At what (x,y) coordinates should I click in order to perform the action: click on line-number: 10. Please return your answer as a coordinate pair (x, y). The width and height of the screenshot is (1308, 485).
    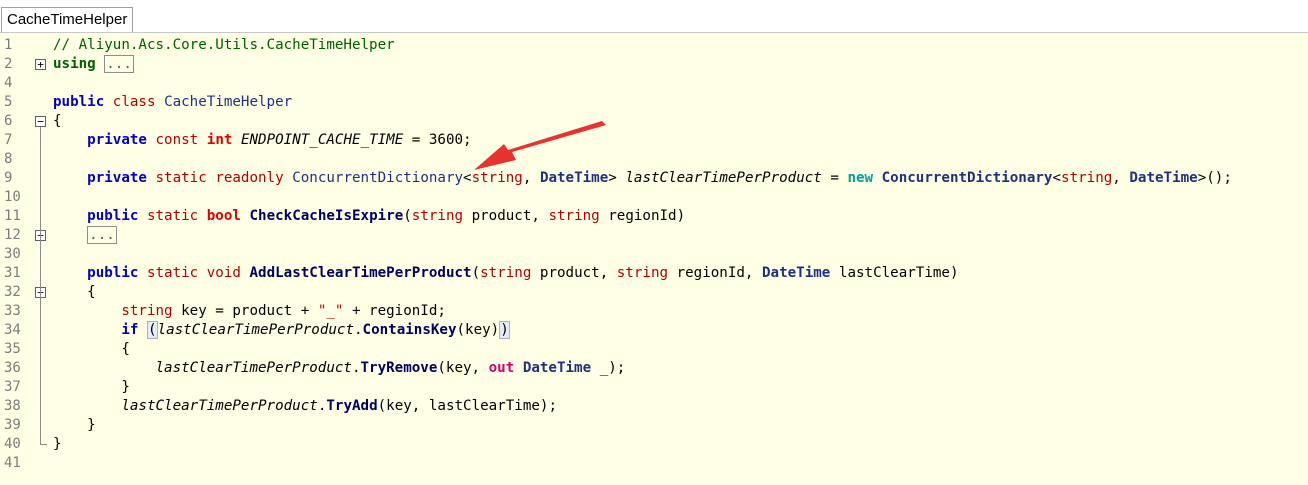
    Looking at the image, I should click on (12, 197).